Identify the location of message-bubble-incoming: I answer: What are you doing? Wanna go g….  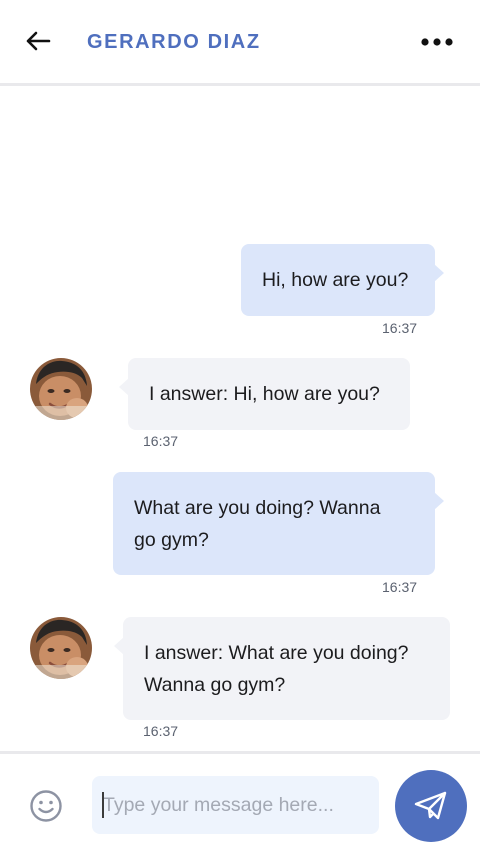
(282, 668).